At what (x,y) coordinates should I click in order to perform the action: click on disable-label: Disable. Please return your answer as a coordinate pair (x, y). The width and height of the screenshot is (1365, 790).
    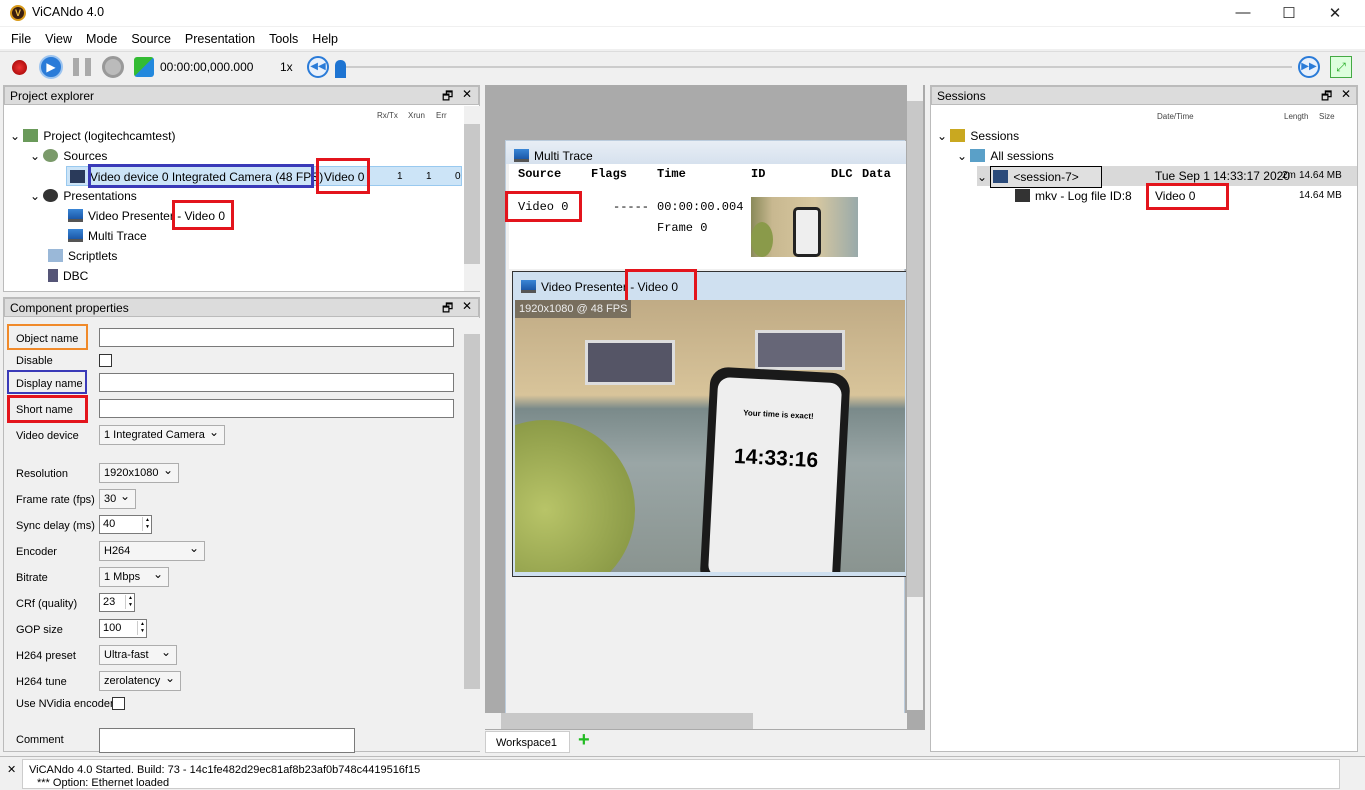
    Looking at the image, I should click on (34, 361).